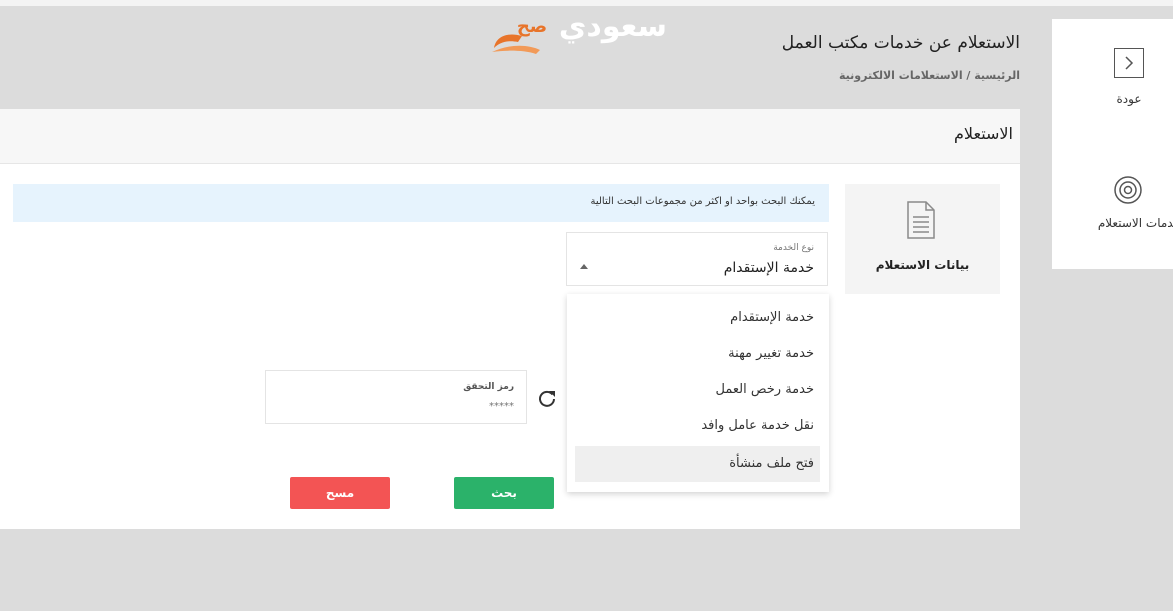  I want to click on back-button, so click(1129, 63).